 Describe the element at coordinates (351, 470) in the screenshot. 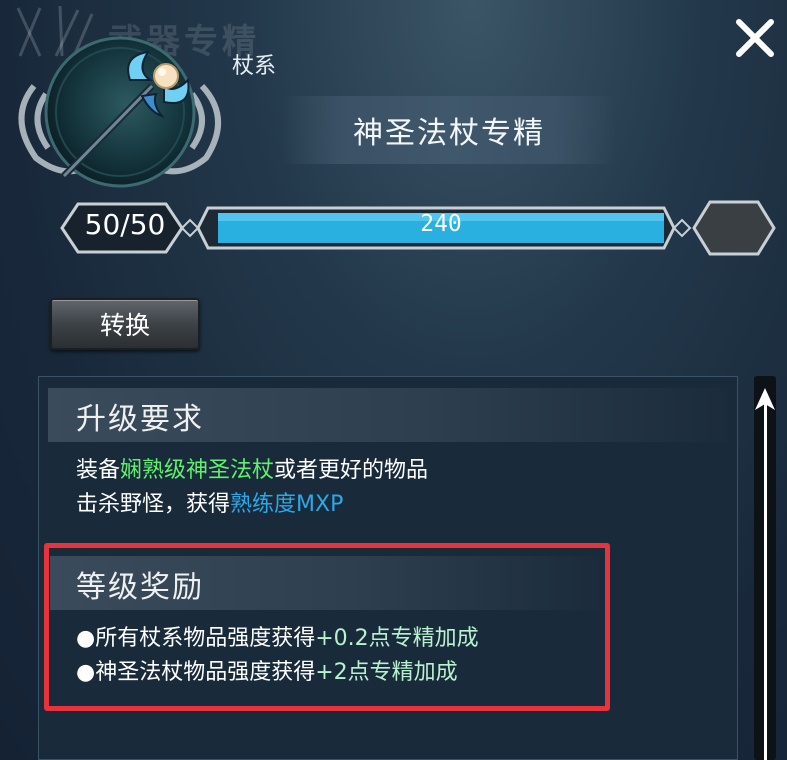

I see `requirement-1-suffix: 或者更好的物品` at that location.